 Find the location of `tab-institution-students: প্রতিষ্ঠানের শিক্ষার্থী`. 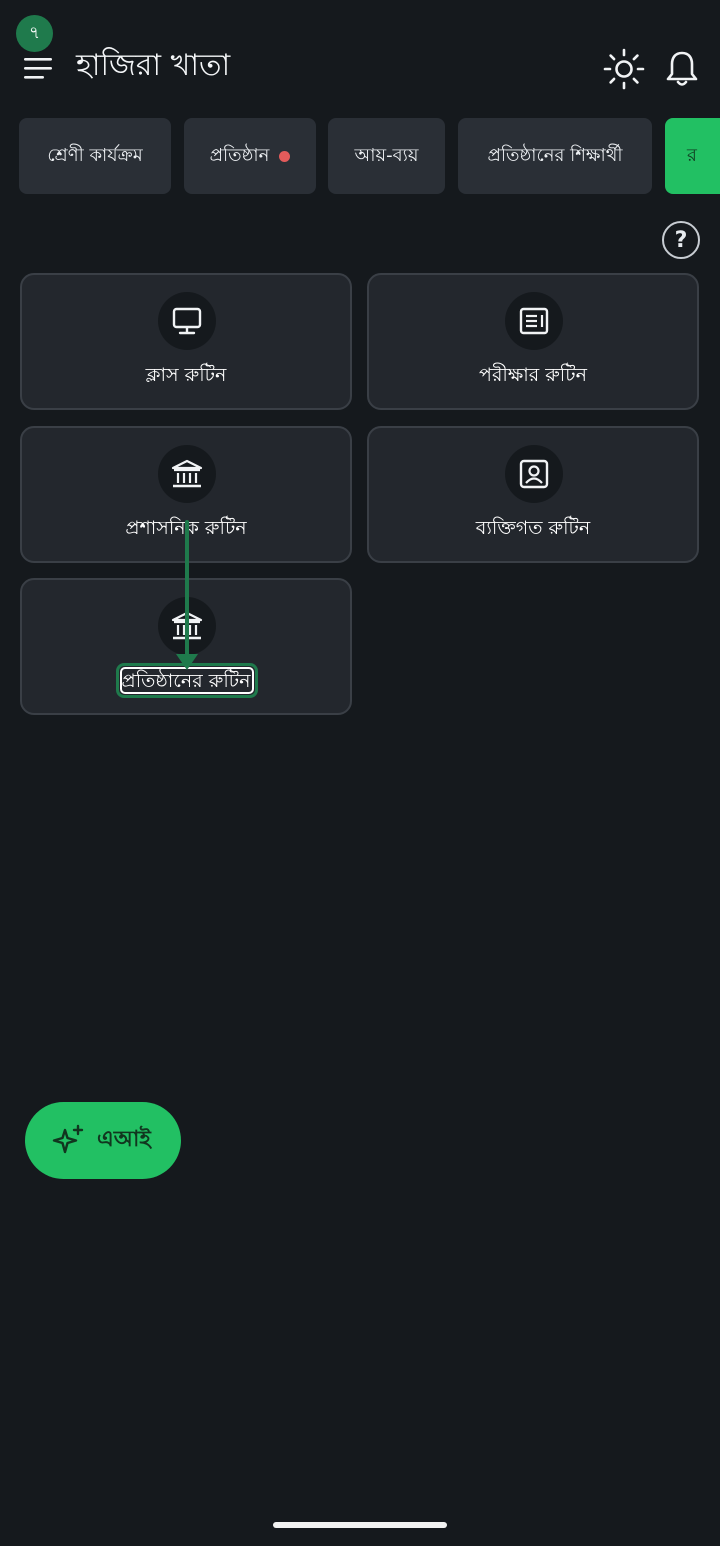

tab-institution-students: প্রতিষ্ঠানের শিক্ষার্থী is located at coordinates (555, 156).